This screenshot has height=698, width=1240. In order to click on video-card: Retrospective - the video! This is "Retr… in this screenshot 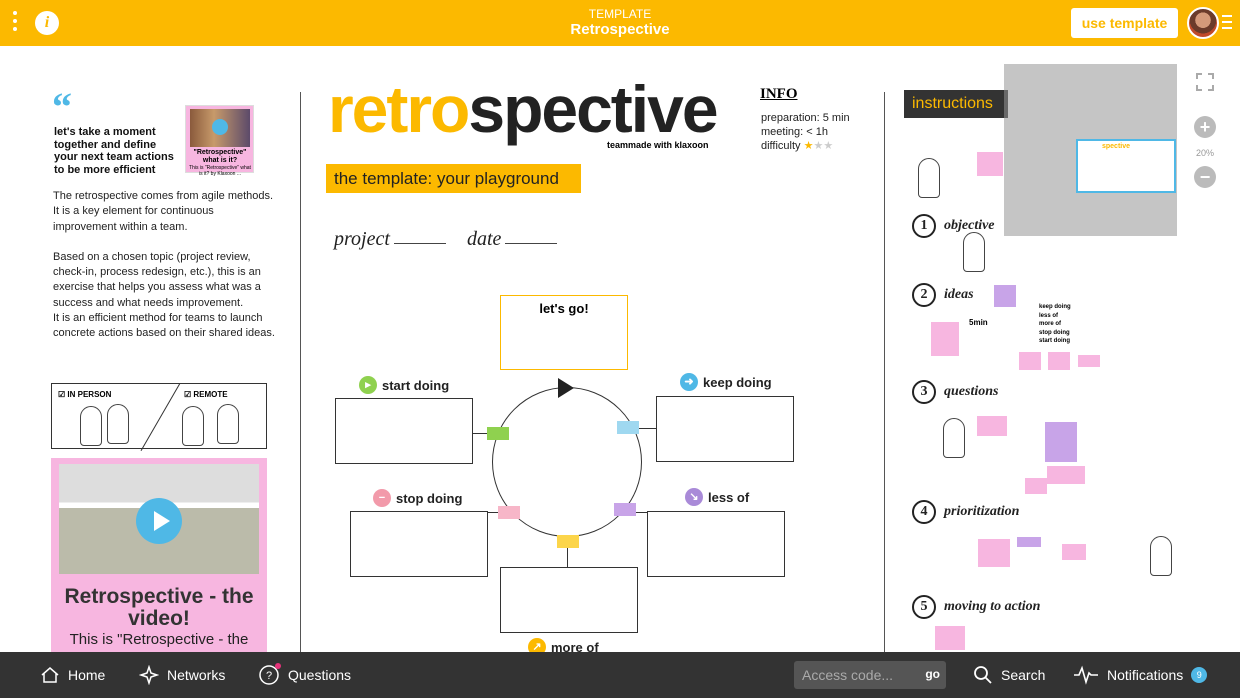, I will do `click(159, 555)`.